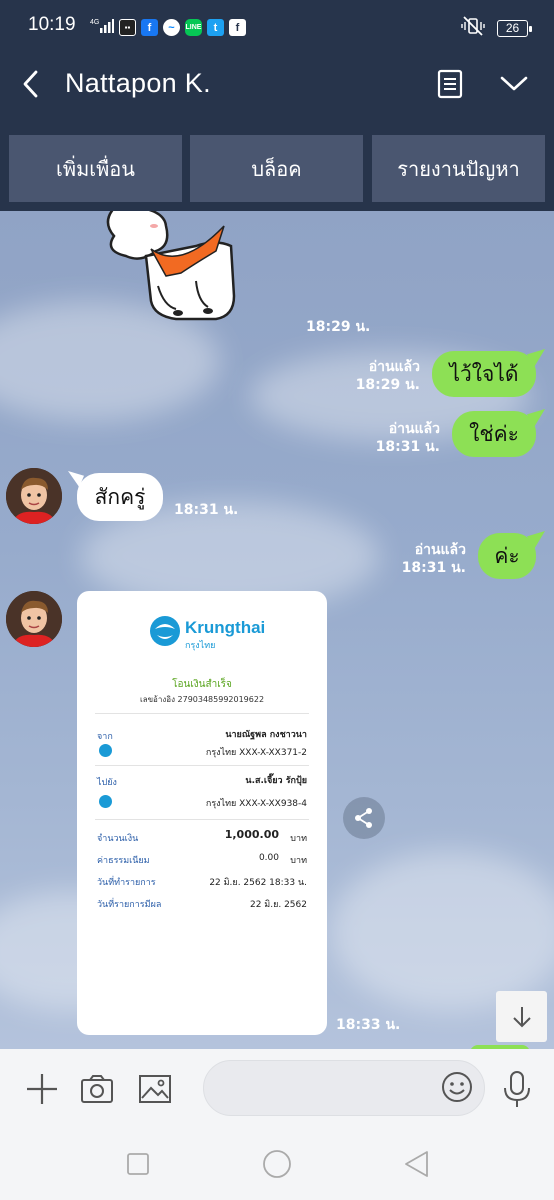 The image size is (554, 1200). I want to click on amount-value: 1,000.00, so click(252, 834).